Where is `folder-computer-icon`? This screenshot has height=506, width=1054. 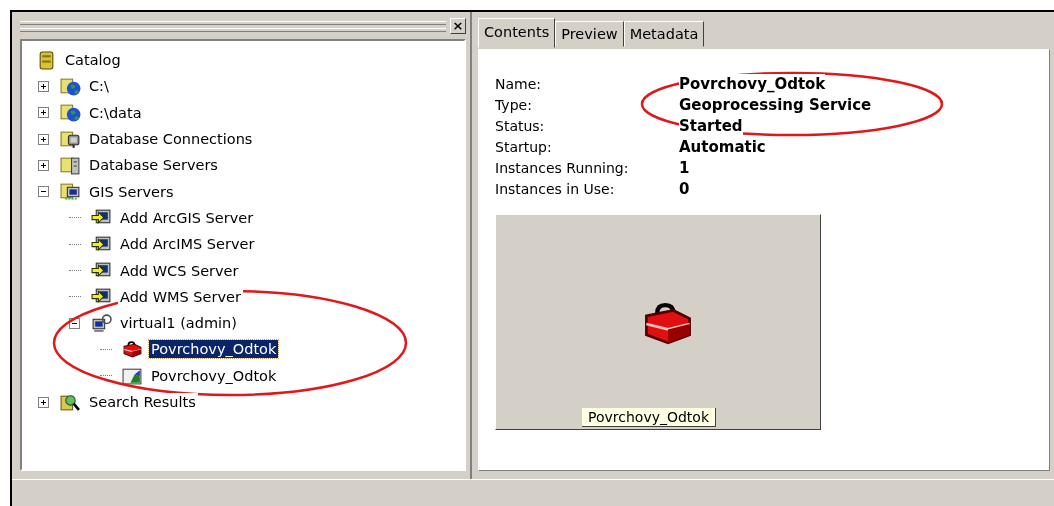
folder-computer-icon is located at coordinates (70, 192).